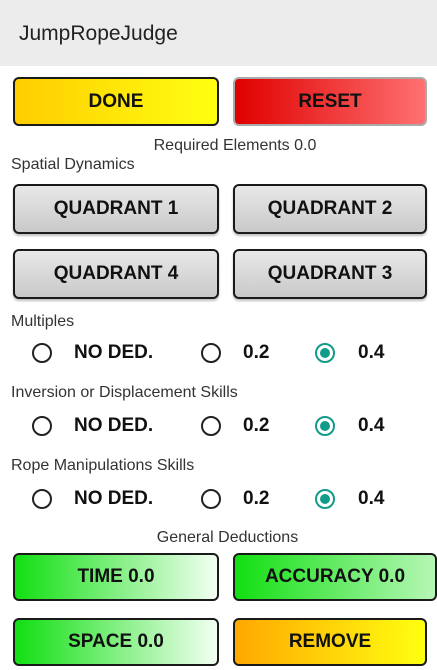  I want to click on quadrant-1-label: QUADRANT 1, so click(116, 208).